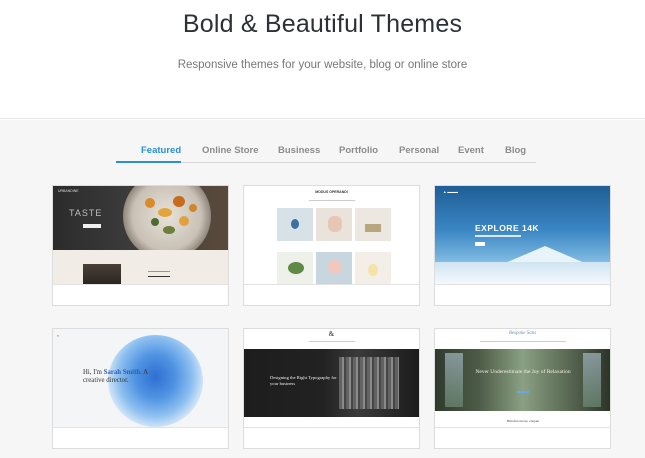 This screenshot has width=645, height=458. Describe the element at coordinates (299, 150) in the screenshot. I see `tab-business: Business` at that location.